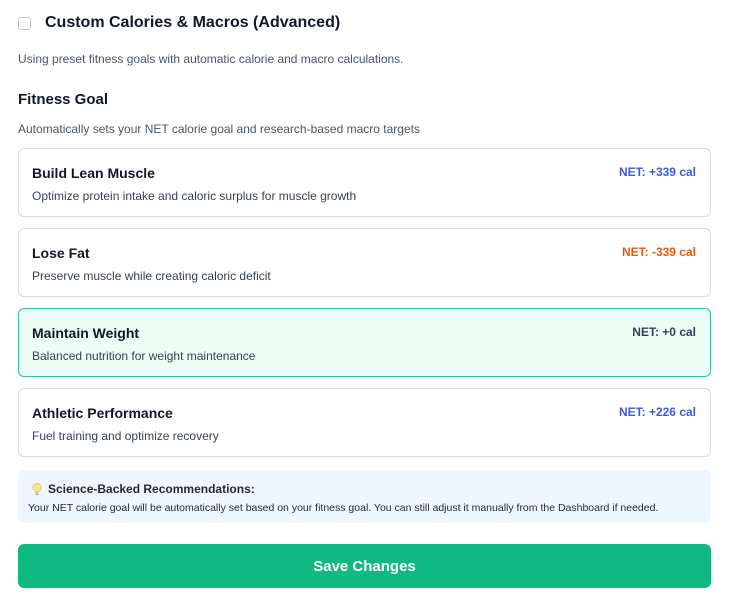 The height and width of the screenshot is (602, 729). Describe the element at coordinates (102, 413) in the screenshot. I see `goal-name: Athletic Performance` at that location.